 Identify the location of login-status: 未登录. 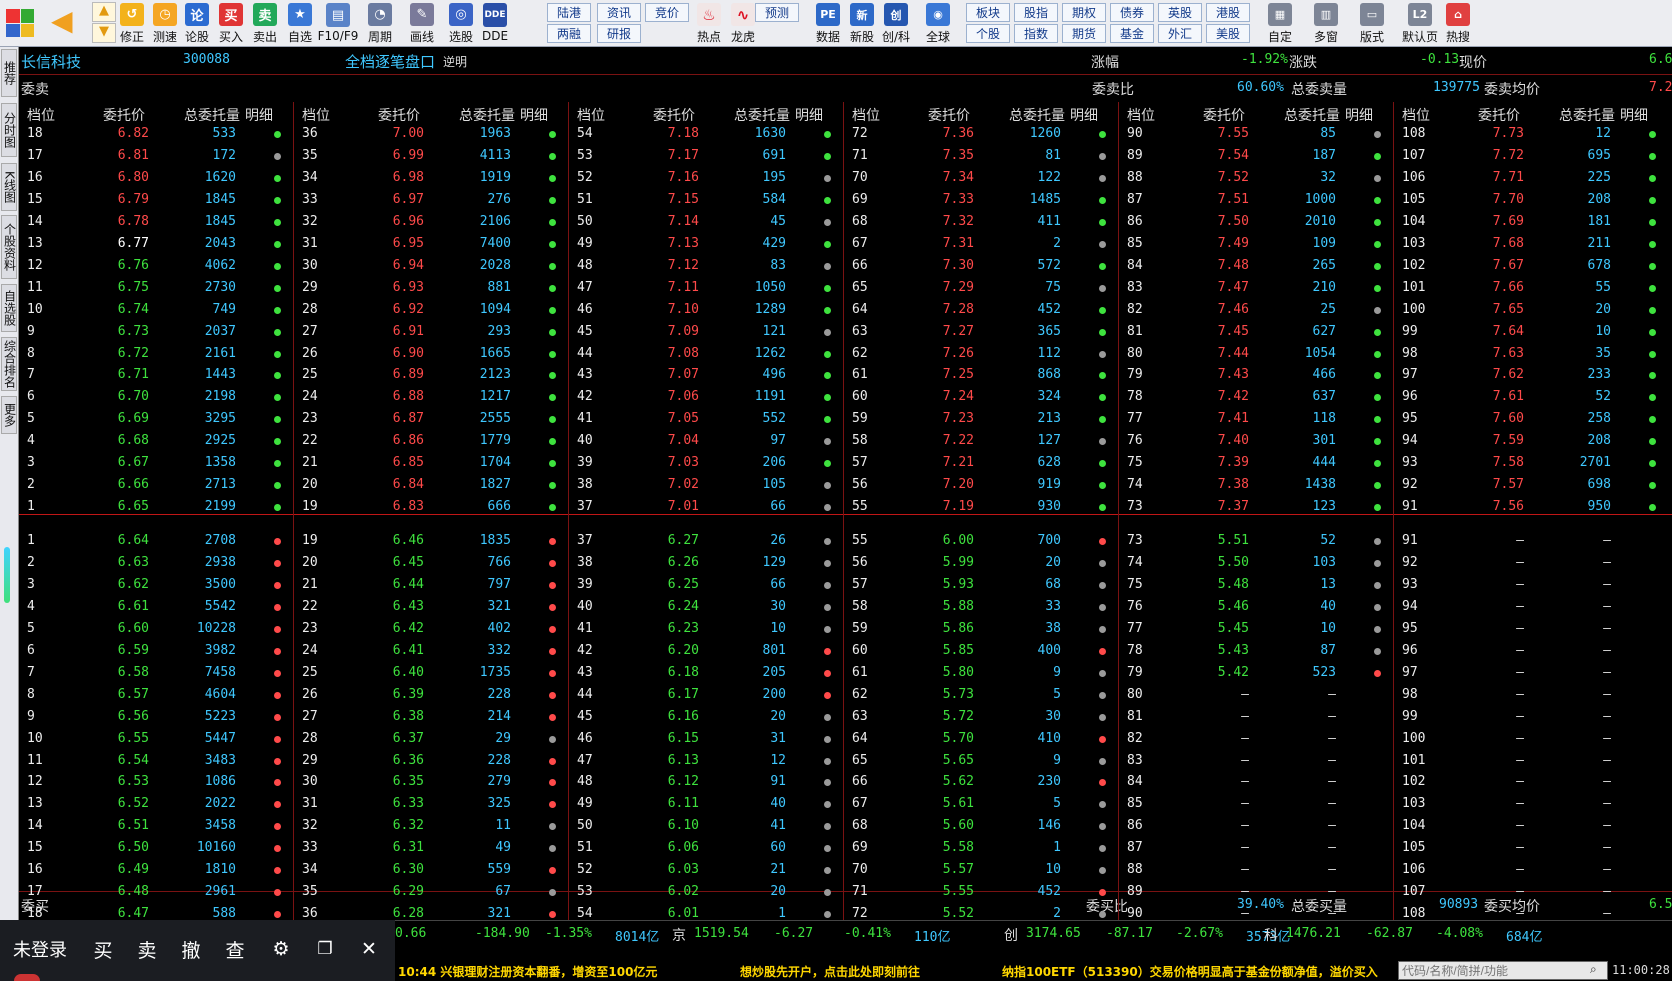
(40, 949).